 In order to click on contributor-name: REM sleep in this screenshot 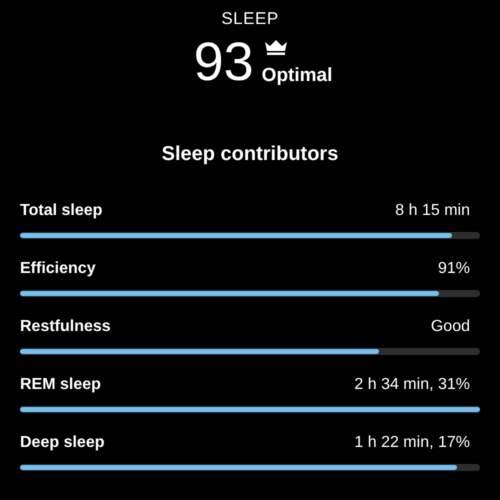, I will do `click(60, 385)`.